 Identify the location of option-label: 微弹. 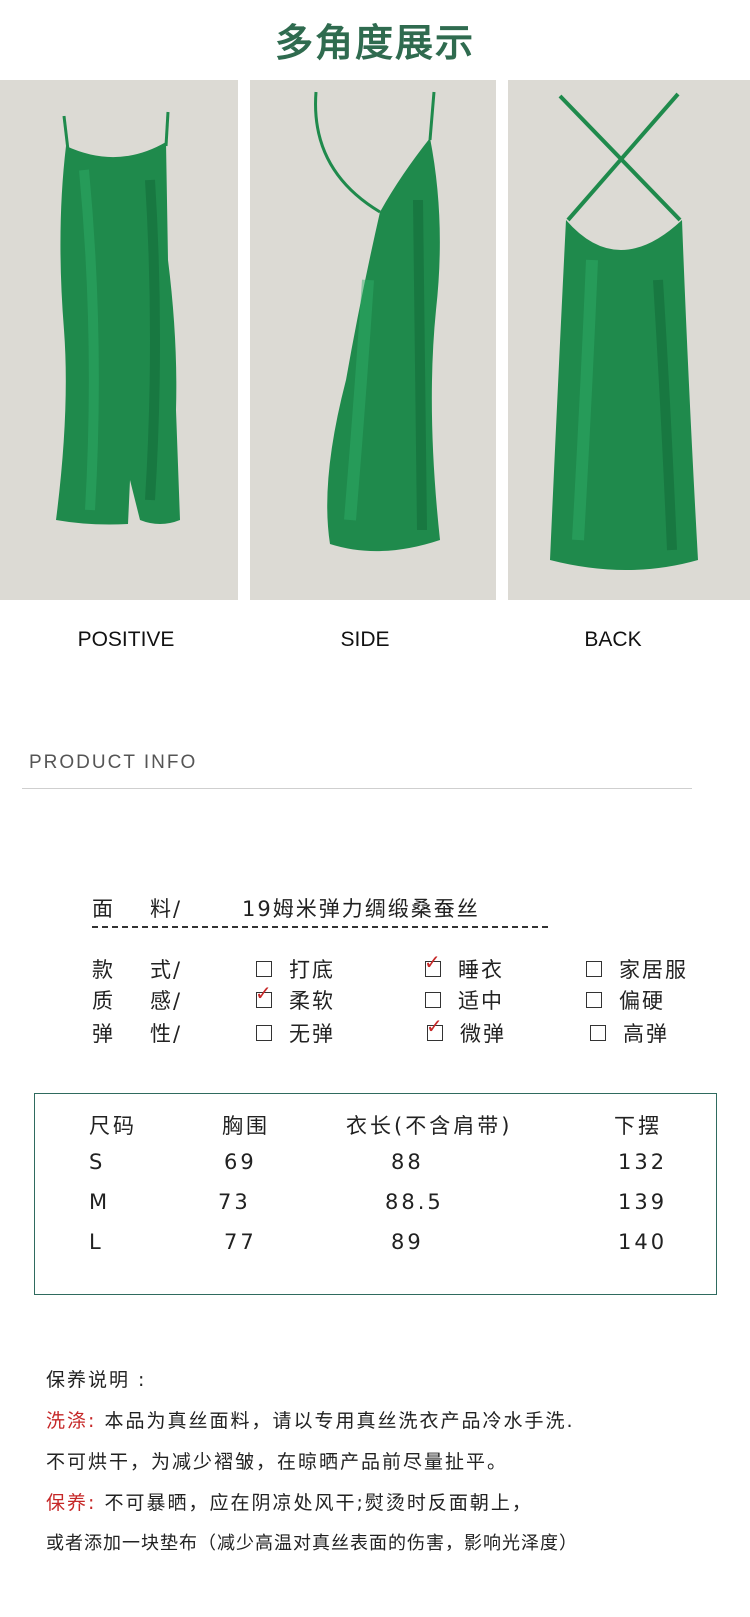
(483, 1034).